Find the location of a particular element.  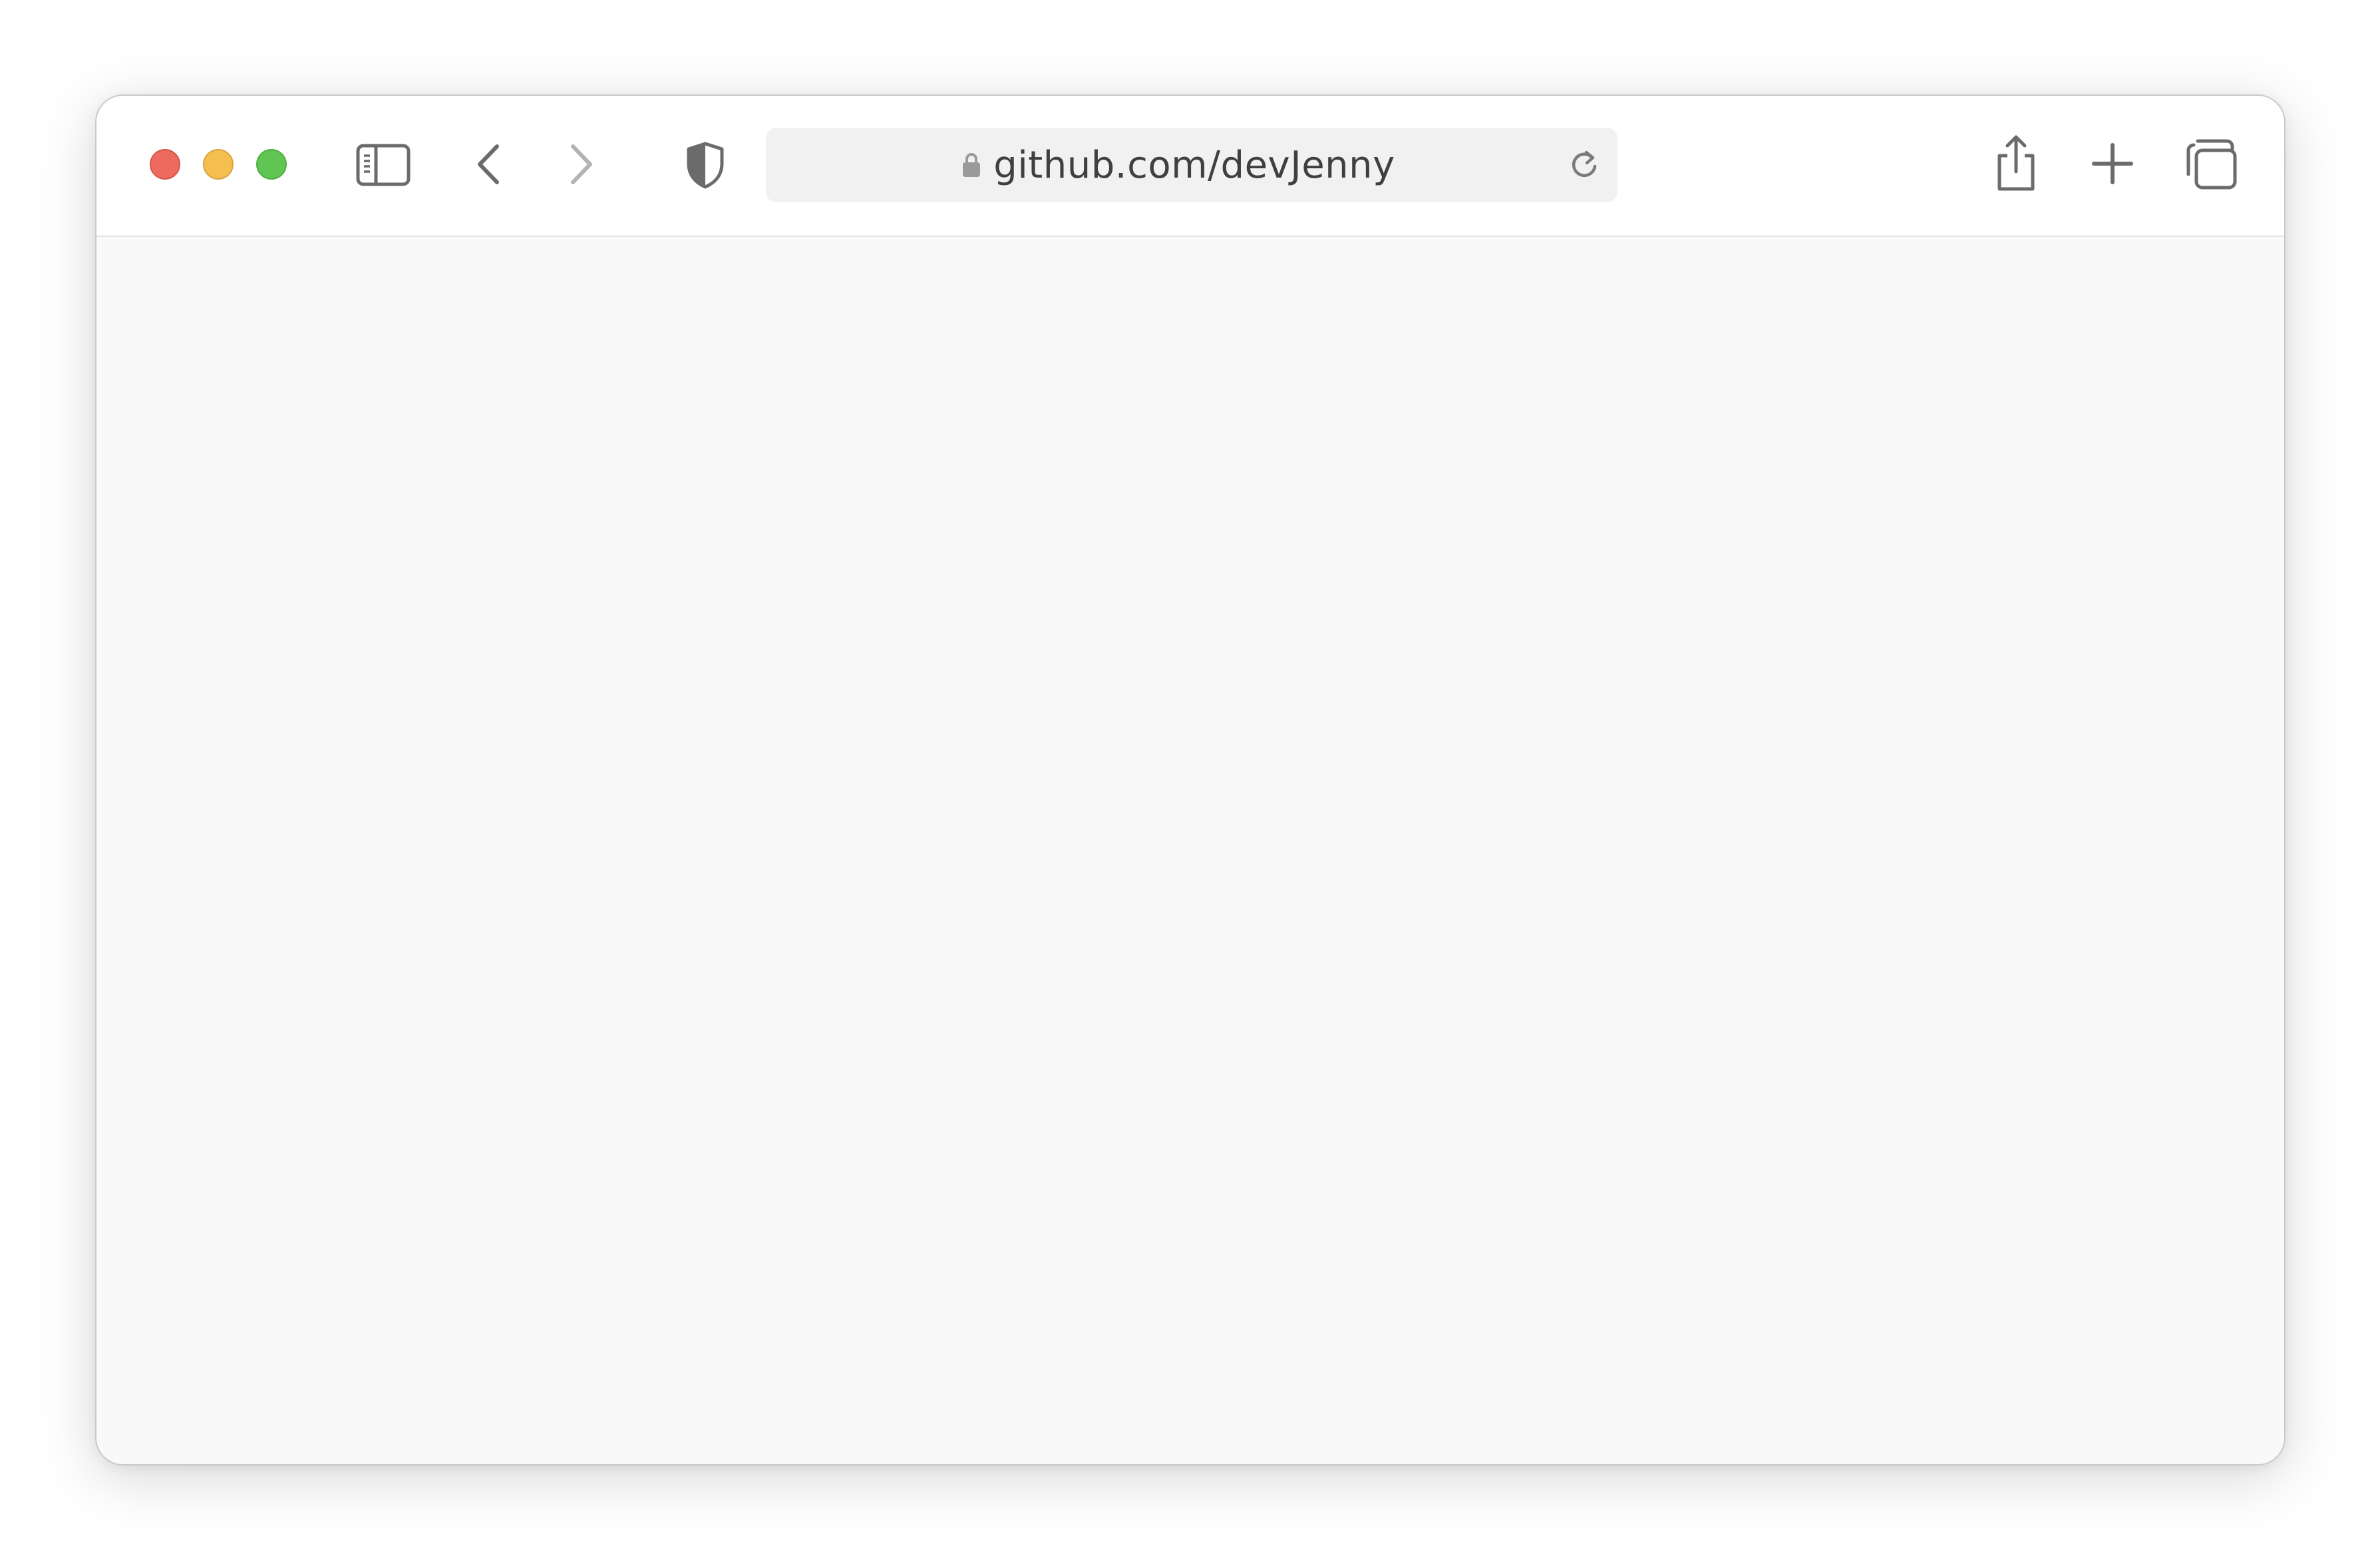

forward-button is located at coordinates (580, 164).